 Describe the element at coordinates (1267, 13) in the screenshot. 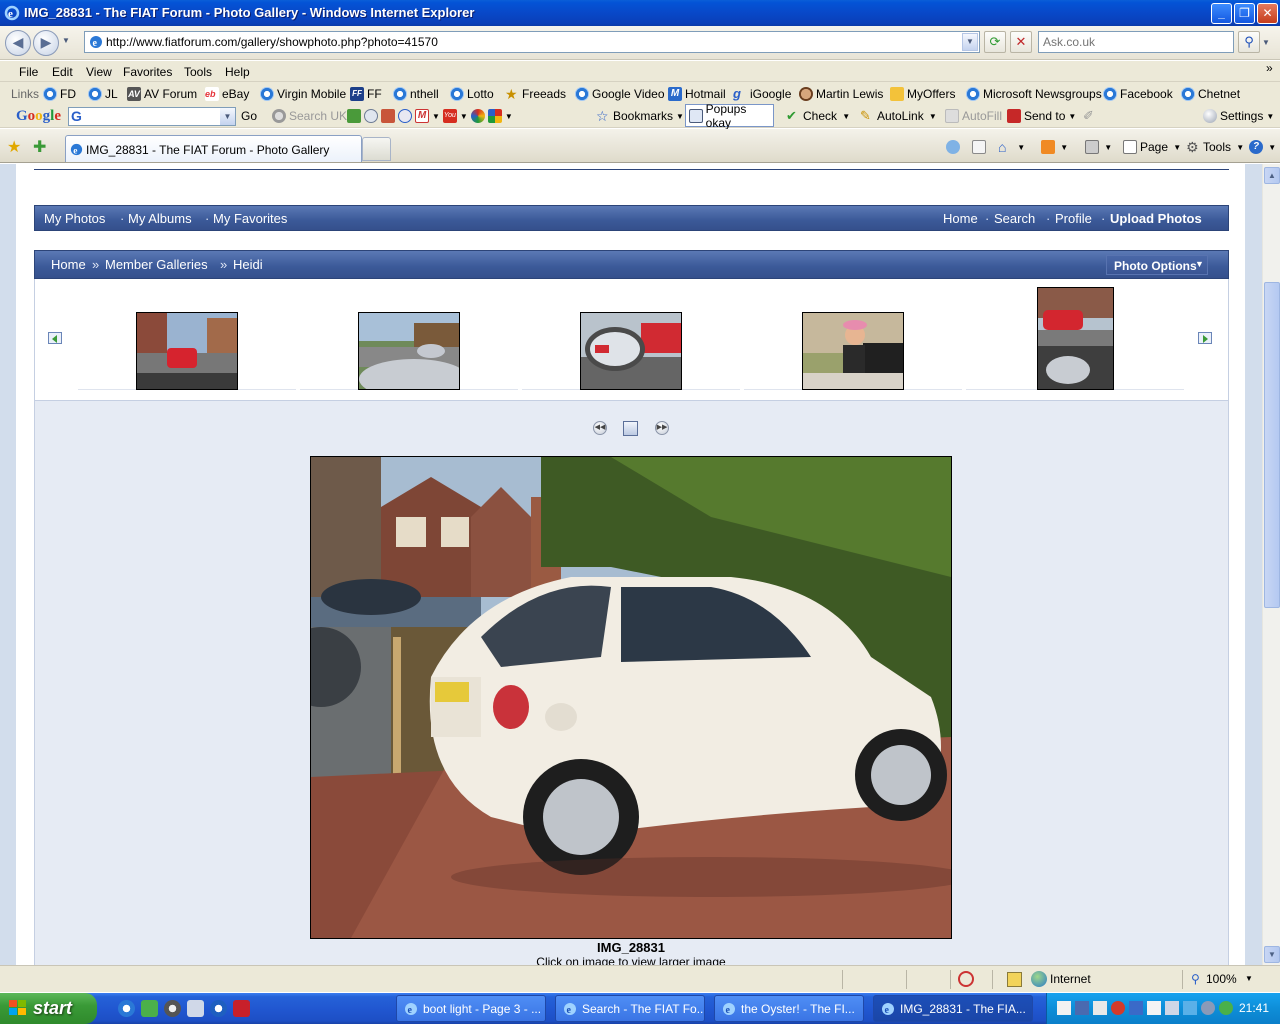

I see `close-button: ✕` at that location.